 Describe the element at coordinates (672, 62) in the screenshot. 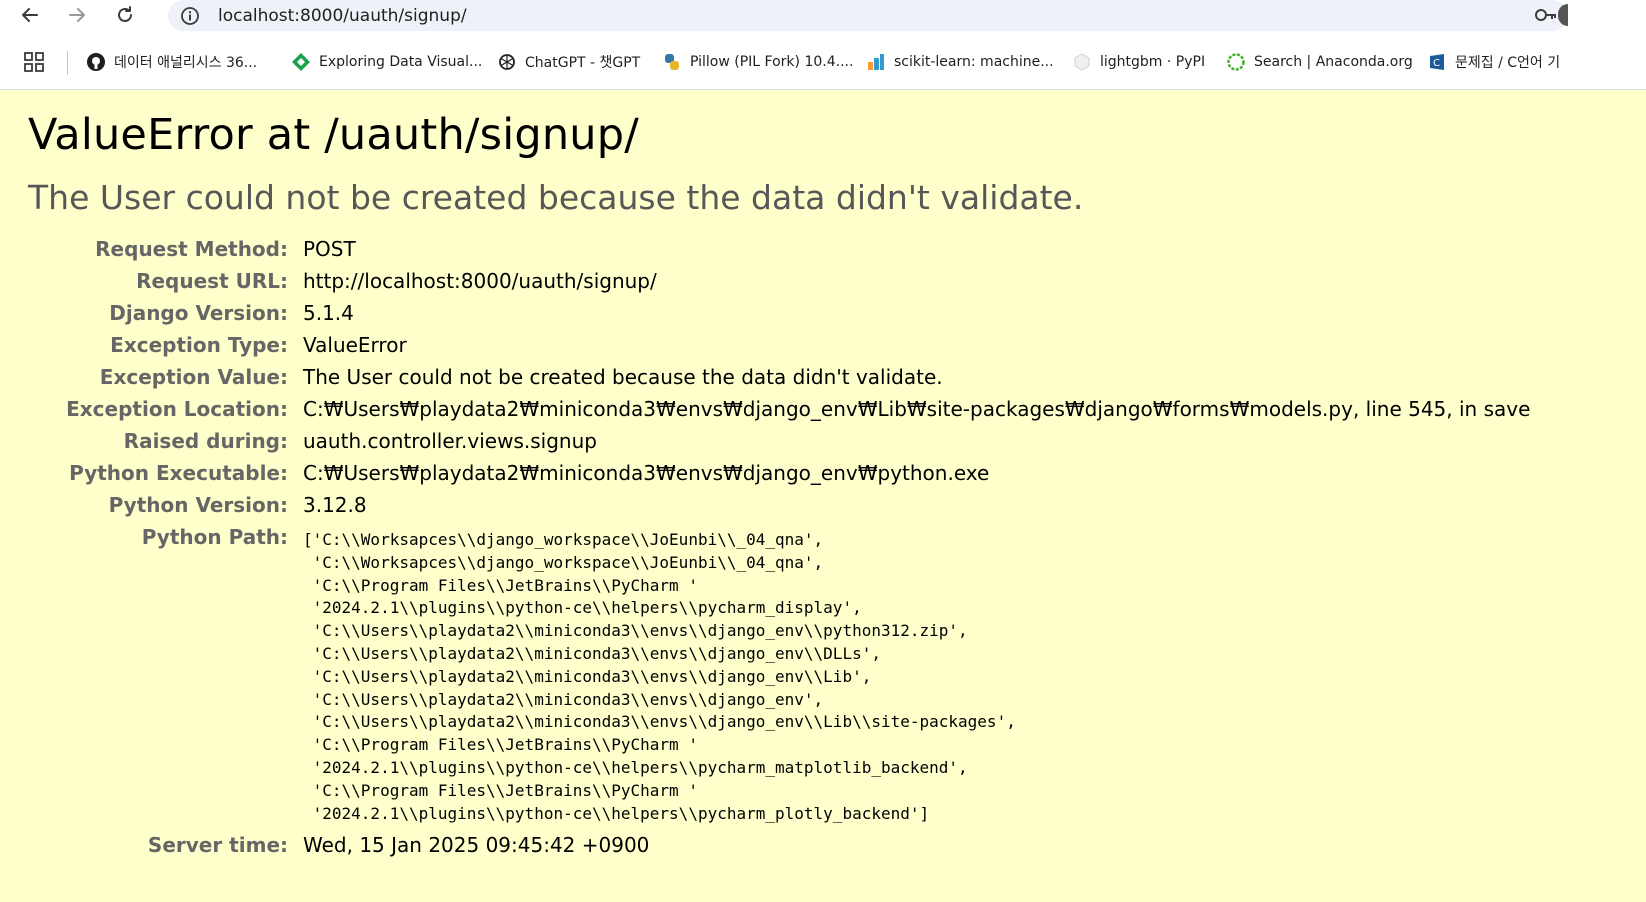

I see `python-icon` at that location.